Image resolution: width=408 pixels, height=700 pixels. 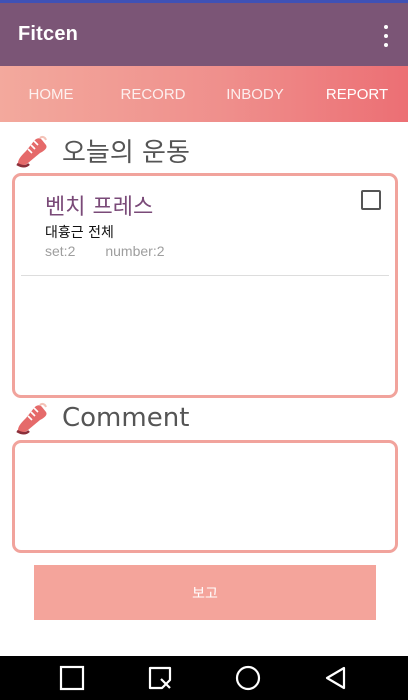 What do you see at coordinates (153, 94) in the screenshot?
I see `tab-record: RECORD` at bounding box center [153, 94].